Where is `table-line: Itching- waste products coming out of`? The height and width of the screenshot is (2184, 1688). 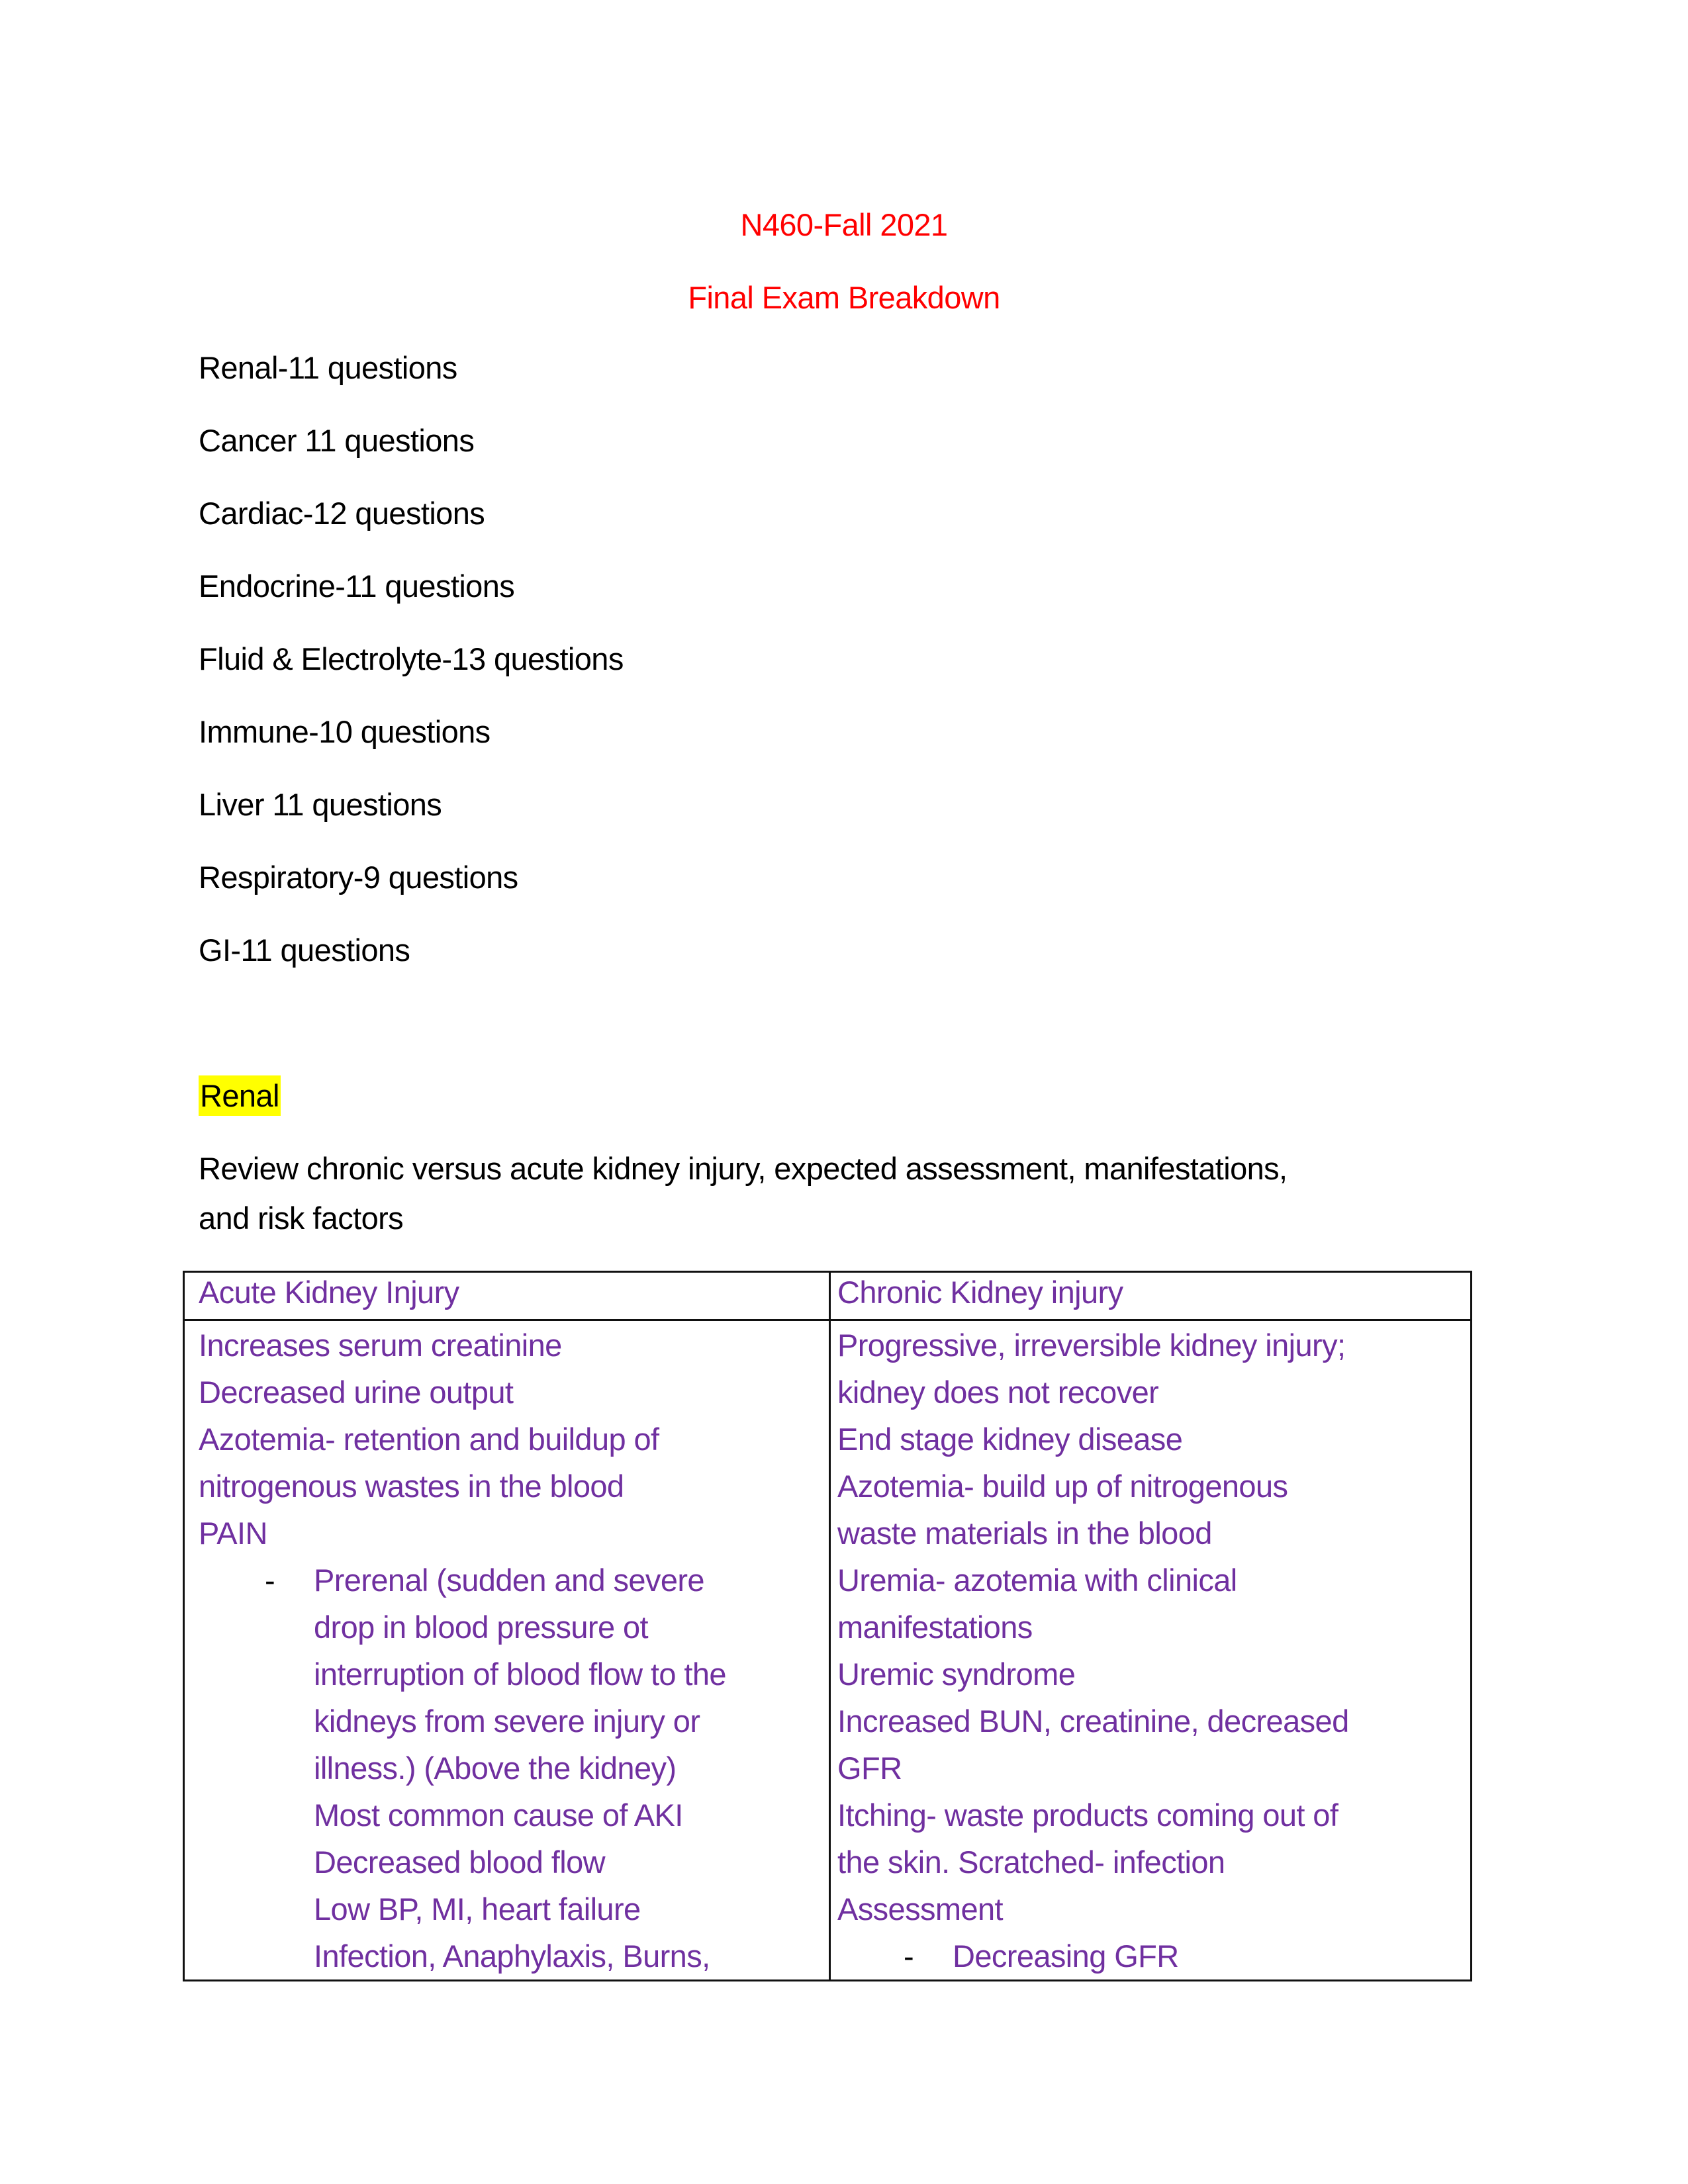 table-line: Itching- waste products coming out of is located at coordinates (1087, 1815).